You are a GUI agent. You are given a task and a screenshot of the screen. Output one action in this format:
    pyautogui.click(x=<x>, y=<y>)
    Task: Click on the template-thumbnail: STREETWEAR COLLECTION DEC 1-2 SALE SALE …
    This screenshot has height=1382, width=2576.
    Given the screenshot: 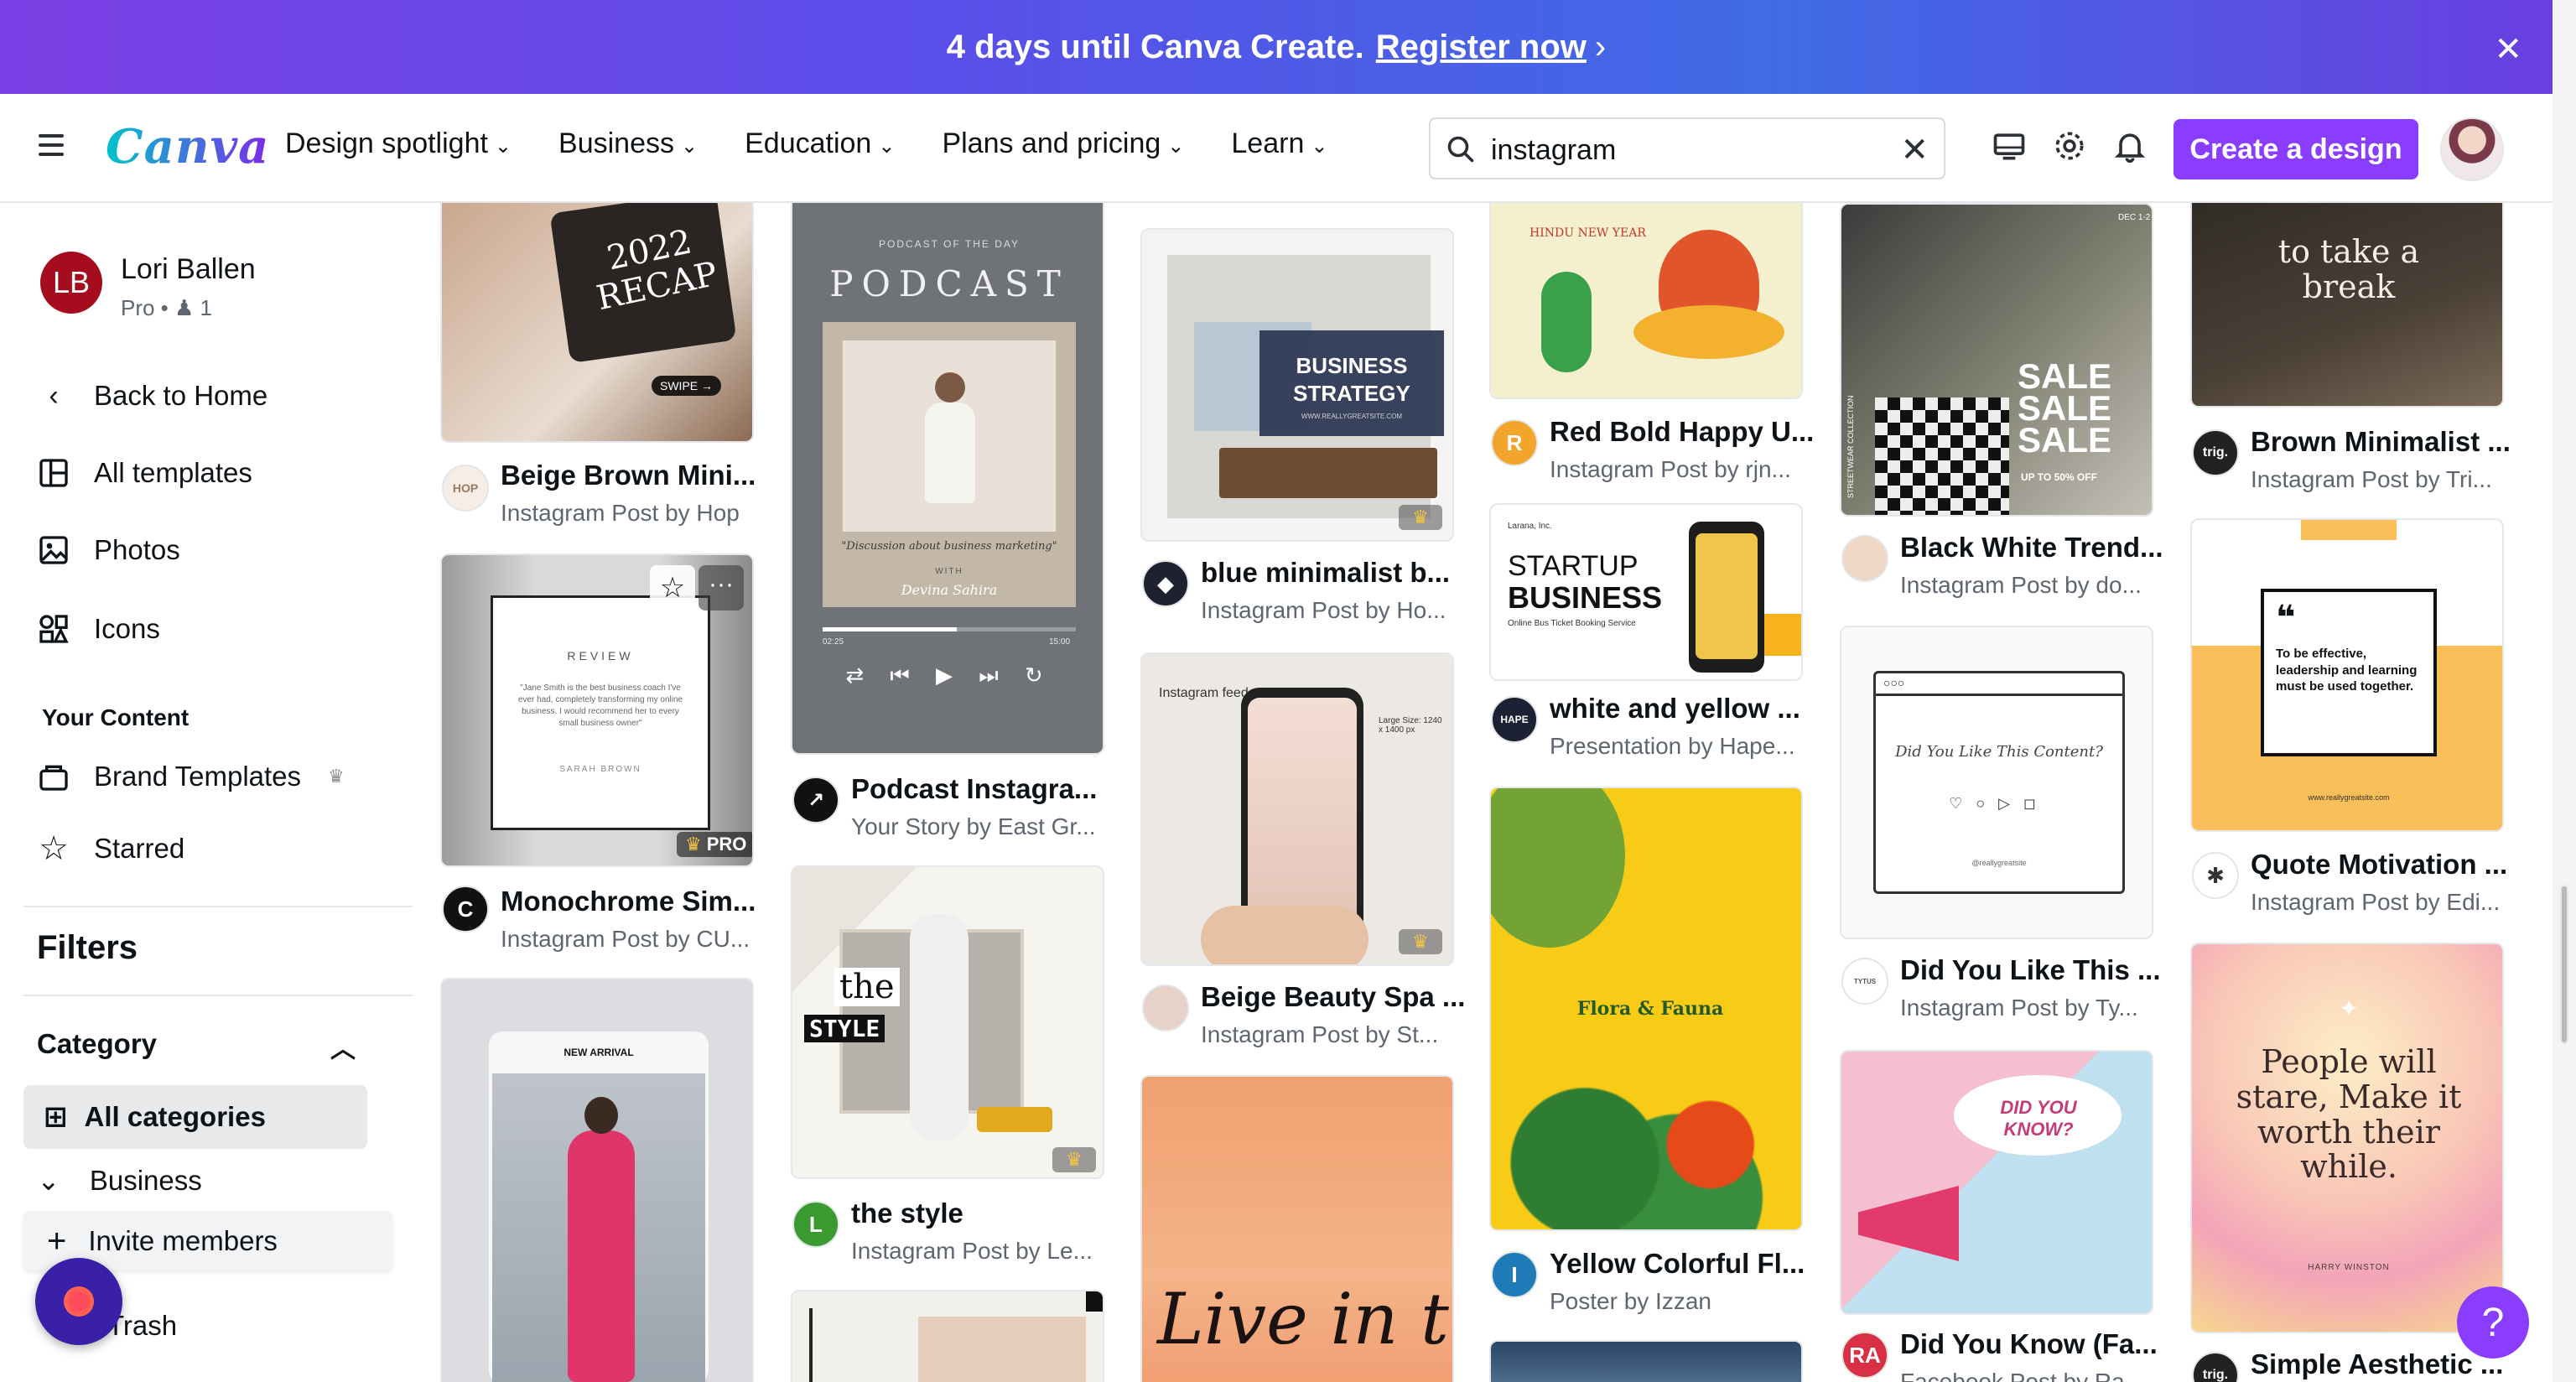 What is the action you would take?
    pyautogui.click(x=1996, y=360)
    